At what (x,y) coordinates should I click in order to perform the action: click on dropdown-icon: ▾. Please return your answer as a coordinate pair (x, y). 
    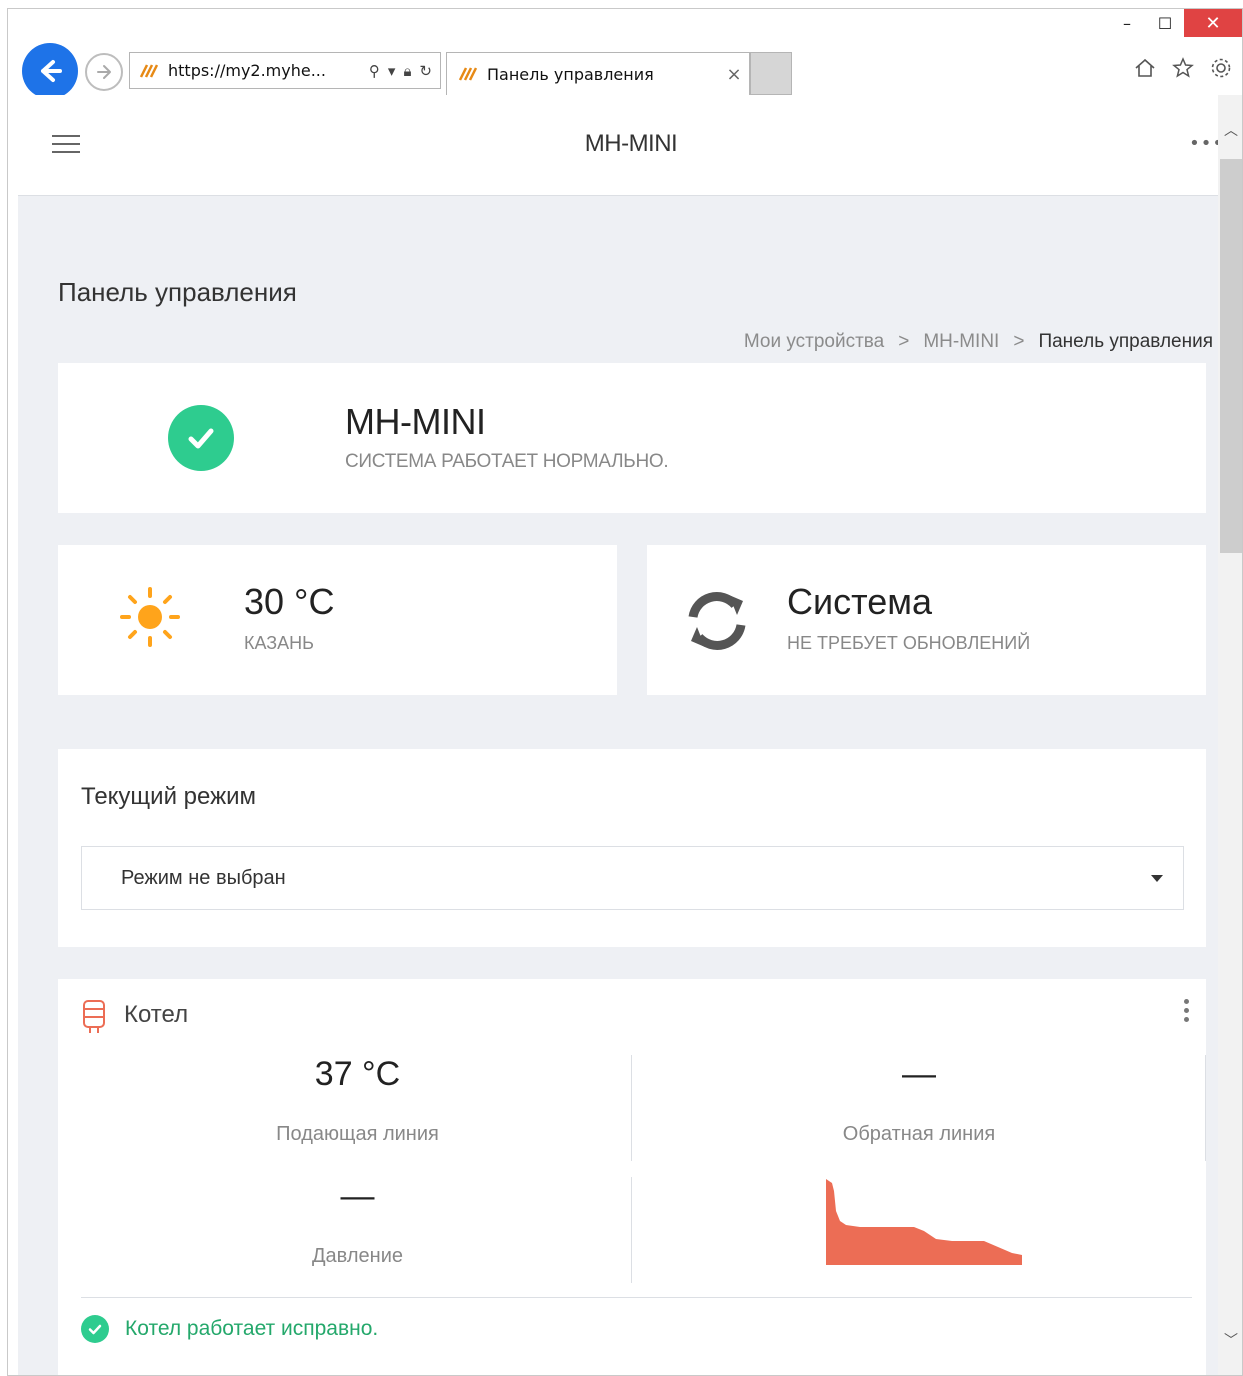
    Looking at the image, I should click on (392, 71).